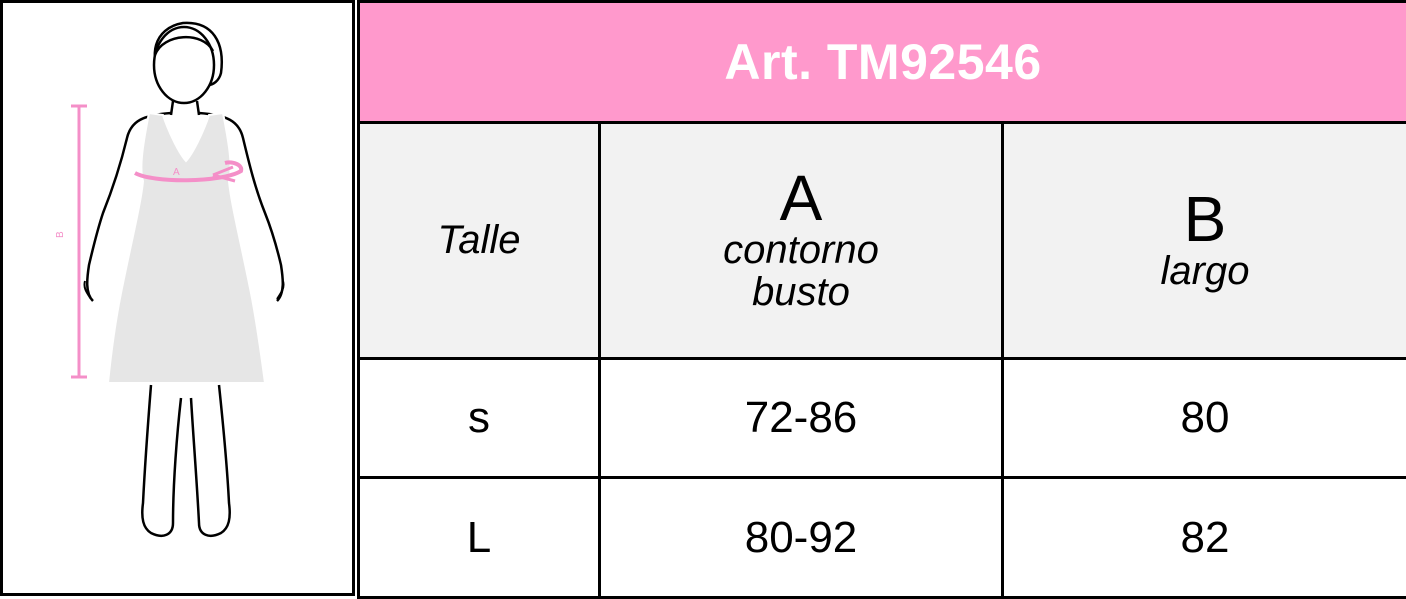 The image size is (1406, 599). I want to click on size-header-label: Talle, so click(479, 239).